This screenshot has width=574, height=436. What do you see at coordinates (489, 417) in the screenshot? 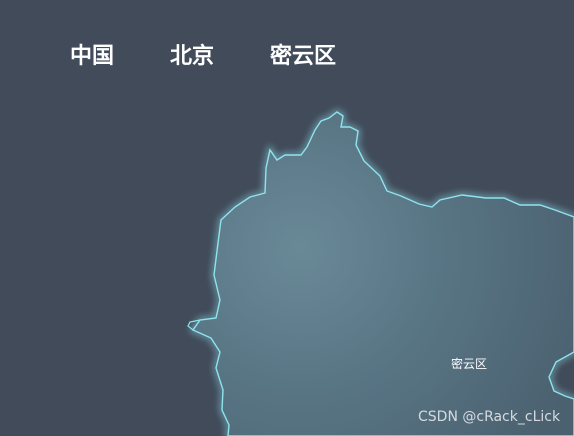
I see `watermark: CSDN @cRack_cLick` at bounding box center [489, 417].